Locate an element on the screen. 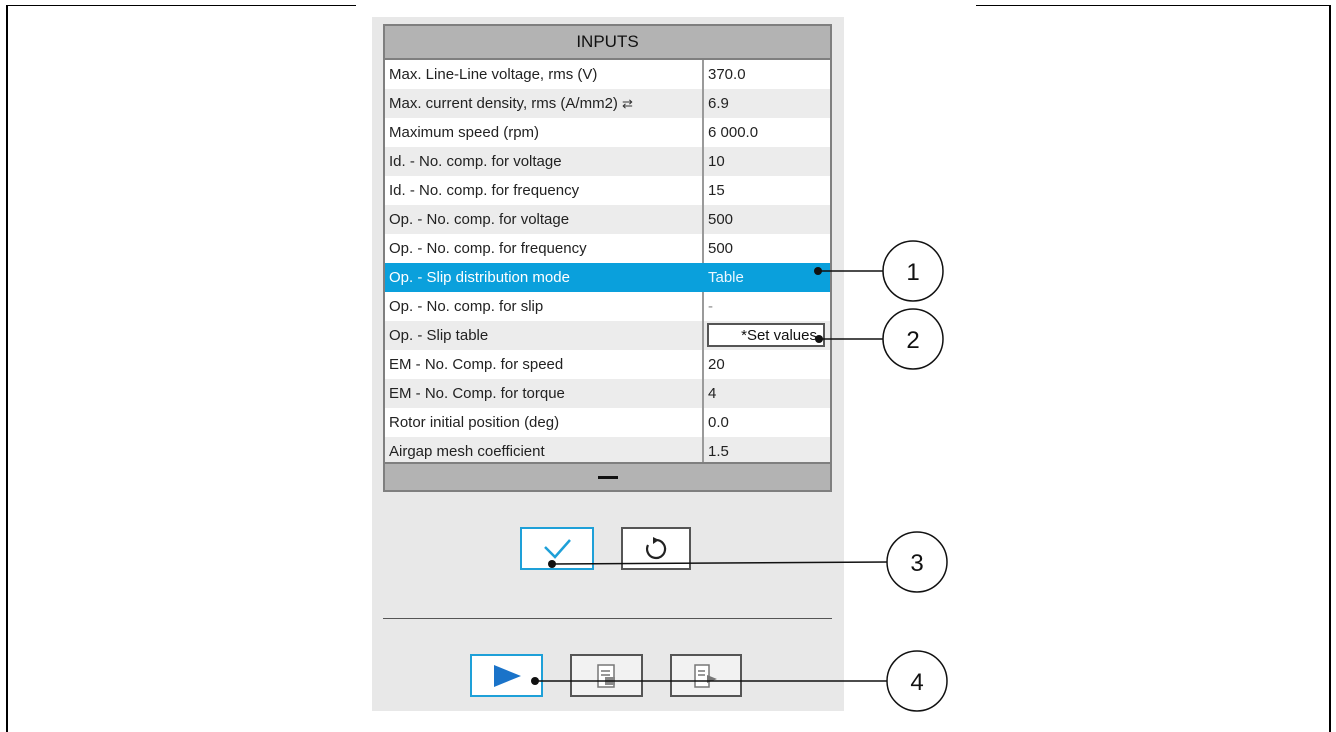  callout-number: 4 is located at coordinates (916, 682).